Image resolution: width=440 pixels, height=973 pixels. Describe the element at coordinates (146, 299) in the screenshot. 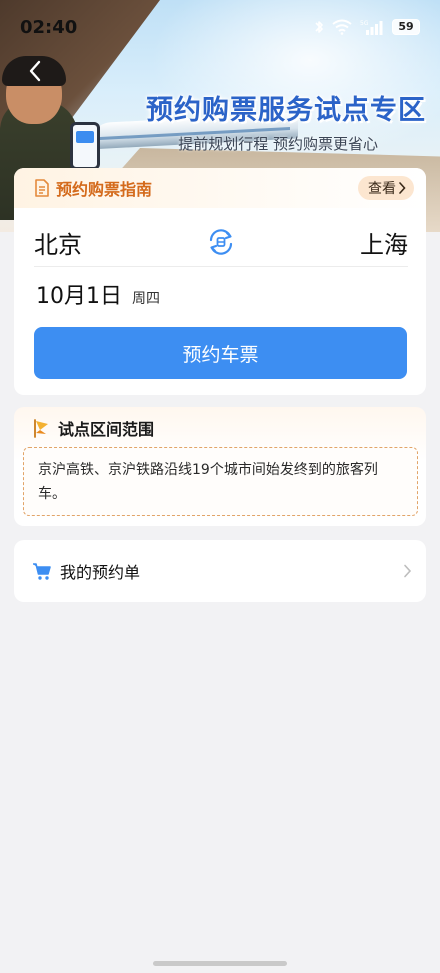

I see `departure-weekday: 周四` at that location.